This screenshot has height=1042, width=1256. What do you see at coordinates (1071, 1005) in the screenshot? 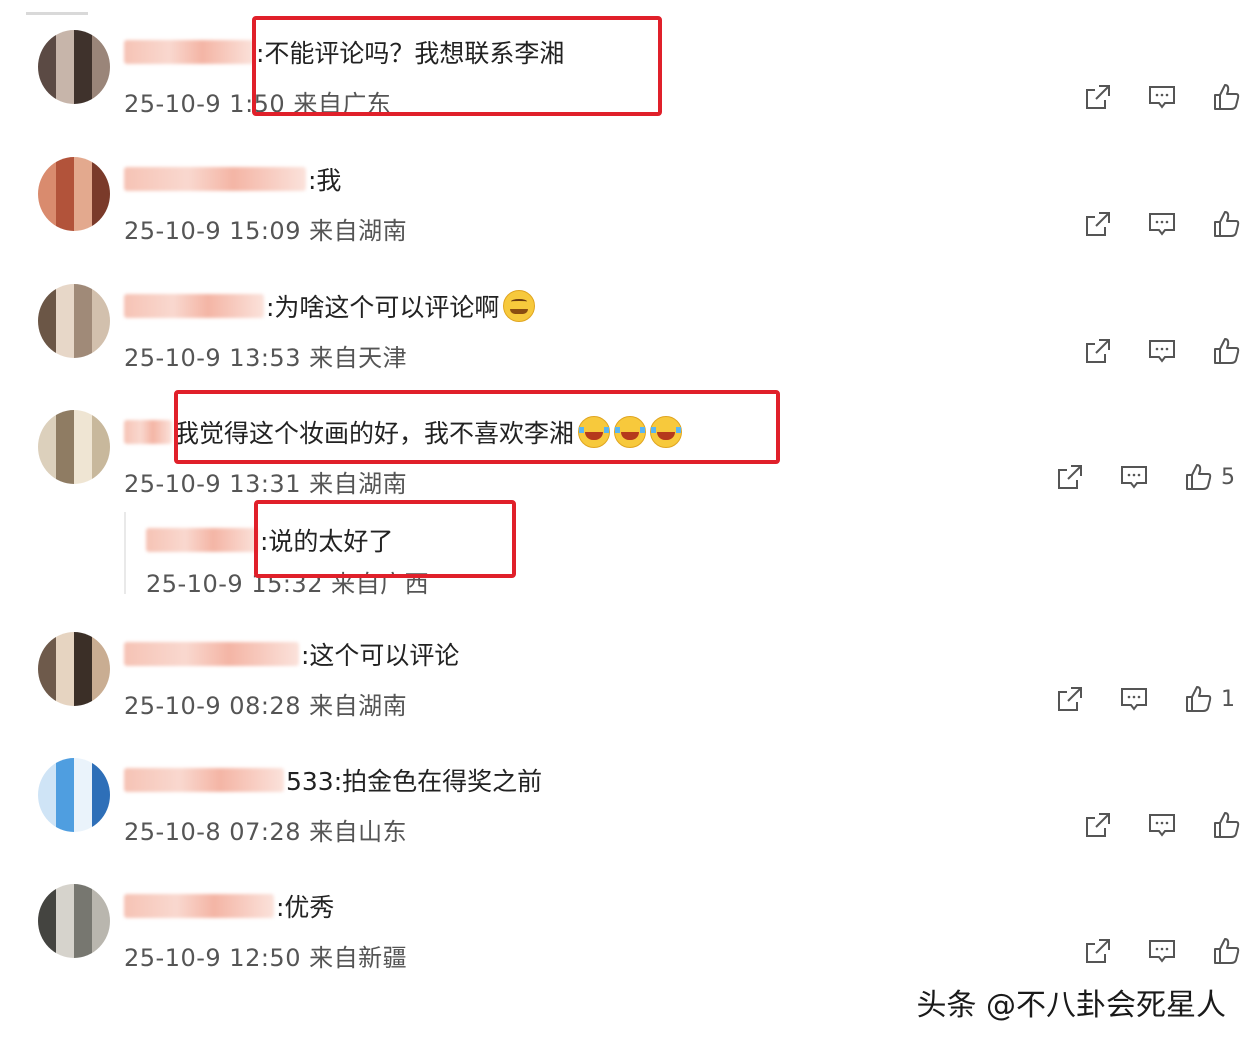
I see `watermark: 头条 @不八卦会死星人` at bounding box center [1071, 1005].